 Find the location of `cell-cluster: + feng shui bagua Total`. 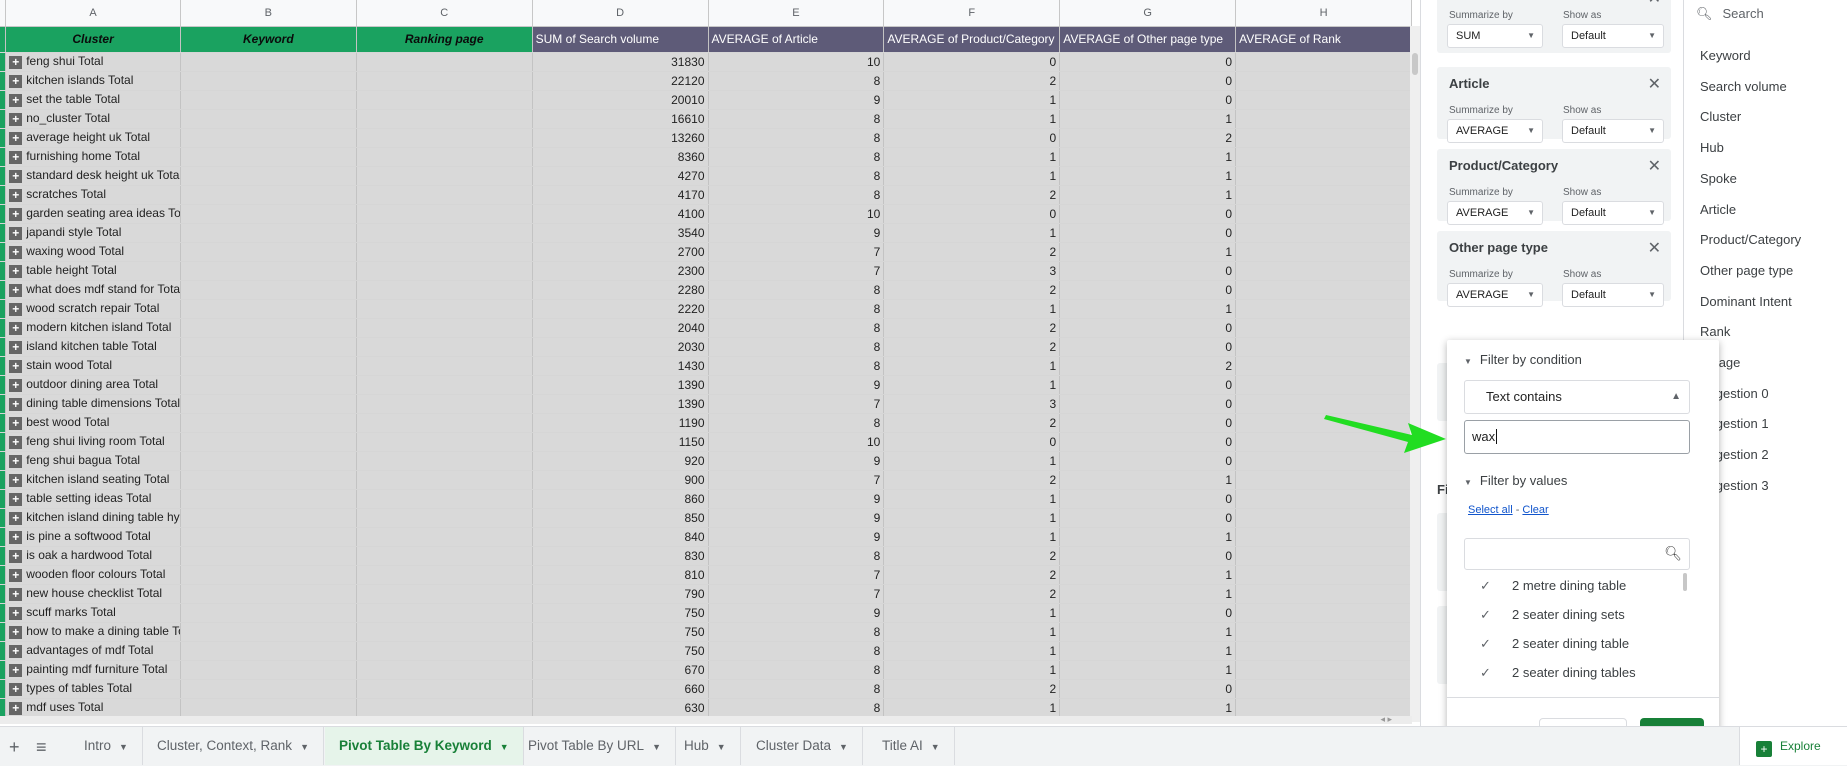

cell-cluster: + feng shui bagua Total is located at coordinates (93, 461).